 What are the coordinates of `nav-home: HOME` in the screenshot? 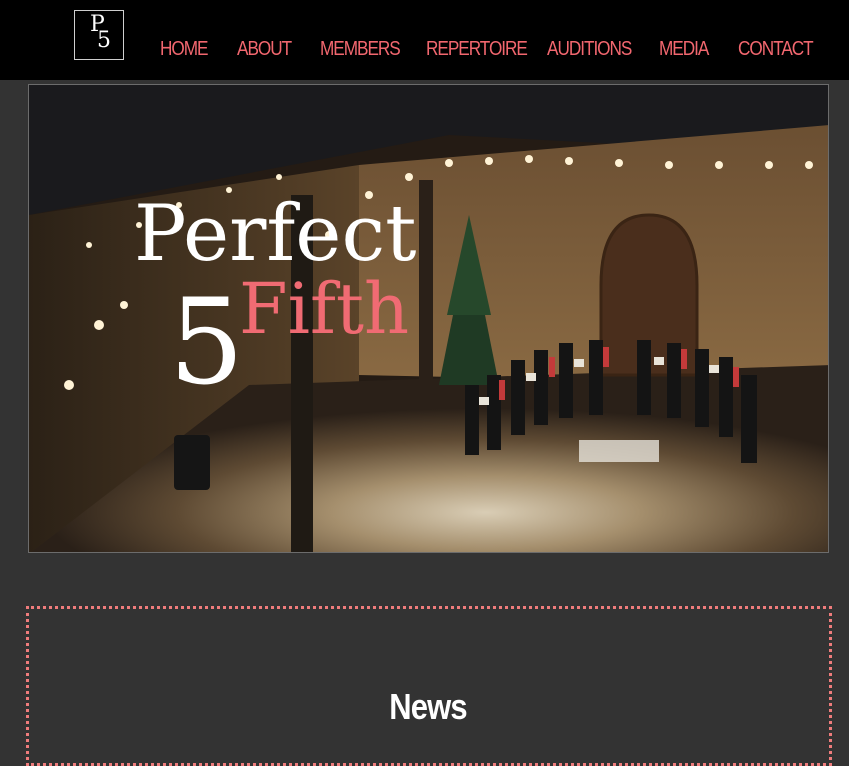 It's located at (184, 49).